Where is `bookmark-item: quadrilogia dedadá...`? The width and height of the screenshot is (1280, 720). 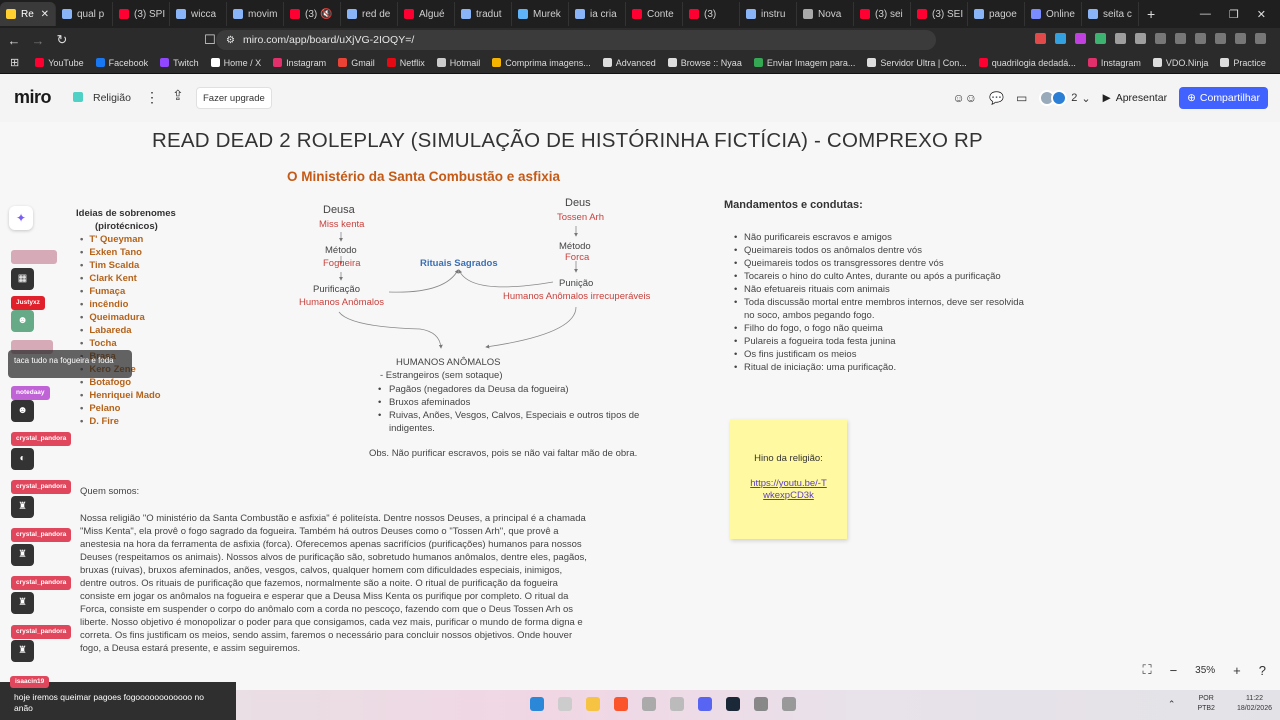 bookmark-item: quadrilogia dedadá... is located at coordinates (1027, 63).